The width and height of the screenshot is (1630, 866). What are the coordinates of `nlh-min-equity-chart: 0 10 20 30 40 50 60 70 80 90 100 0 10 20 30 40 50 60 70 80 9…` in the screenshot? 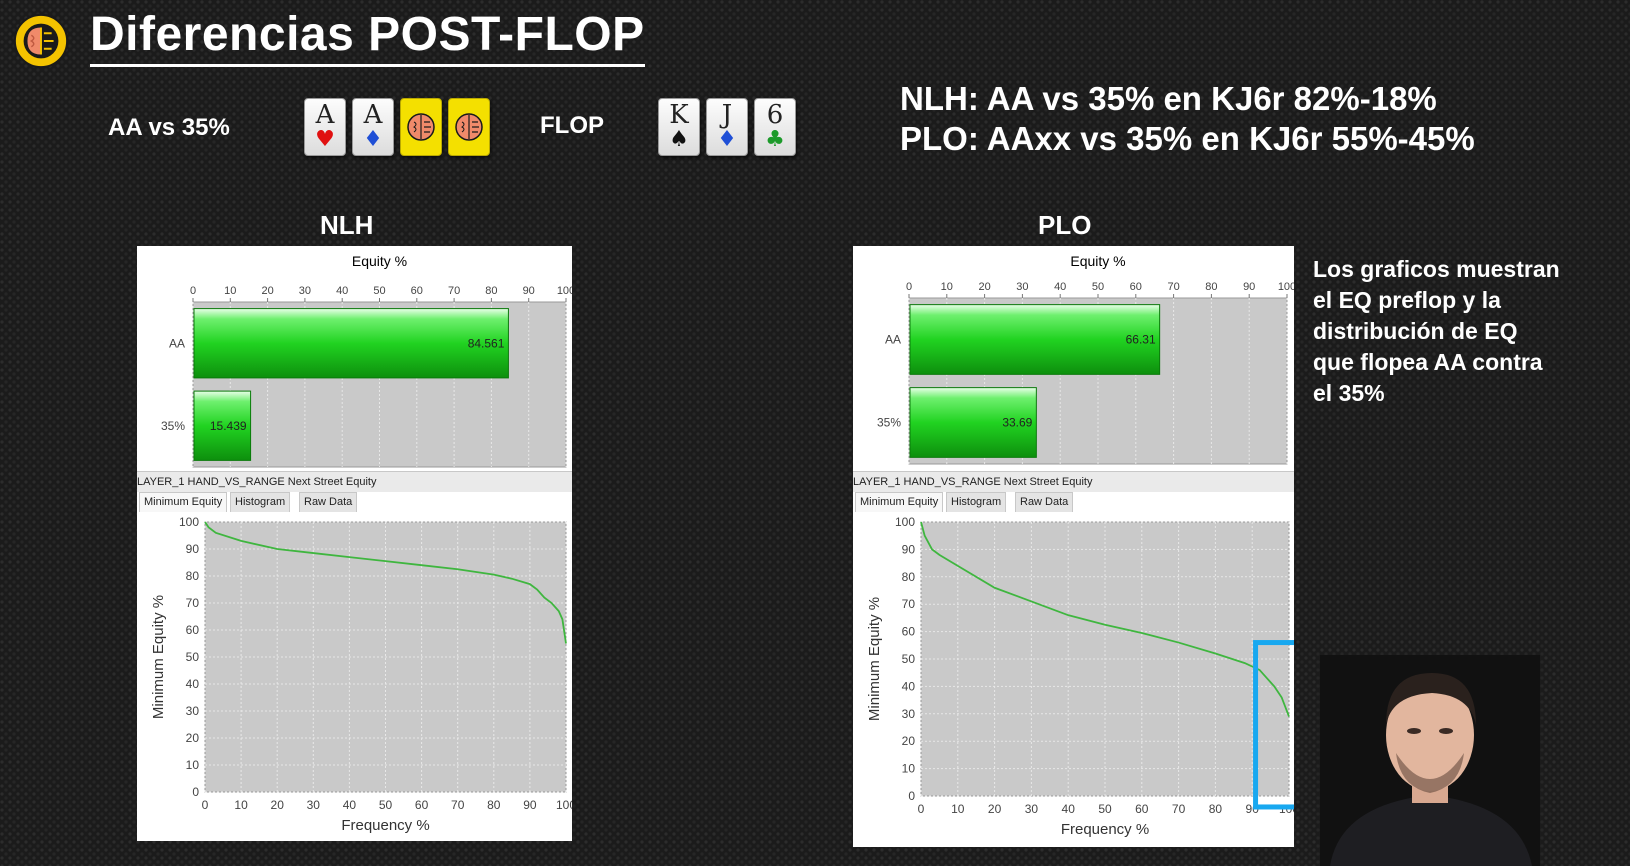 It's located at (361, 674).